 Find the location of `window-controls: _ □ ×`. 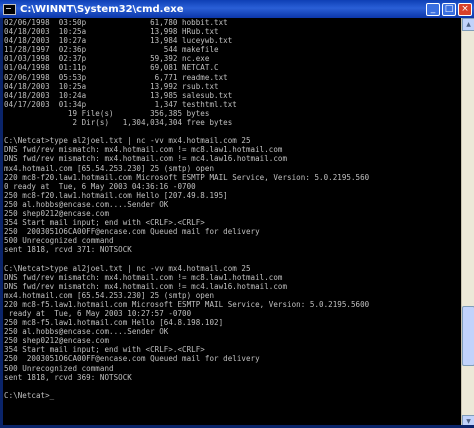

window-controls: _ □ × is located at coordinates (449, 9).